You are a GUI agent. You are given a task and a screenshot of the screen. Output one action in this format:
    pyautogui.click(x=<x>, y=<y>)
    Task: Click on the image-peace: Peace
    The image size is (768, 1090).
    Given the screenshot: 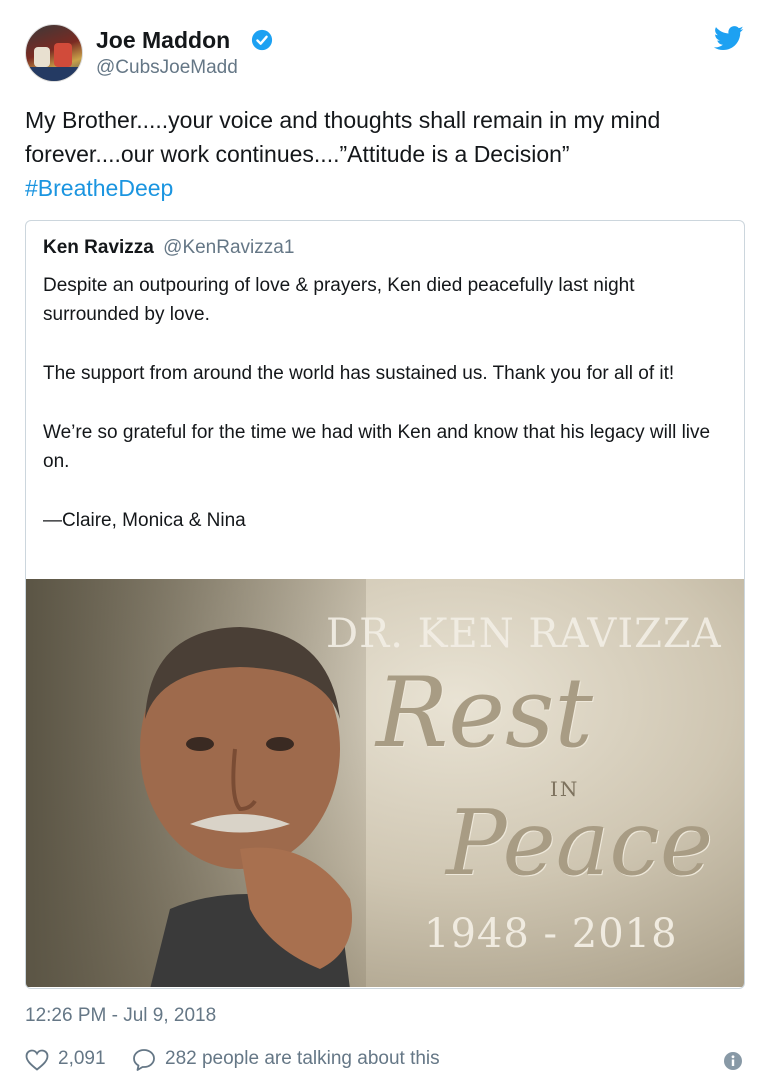 What is the action you would take?
    pyautogui.click(x=580, y=843)
    